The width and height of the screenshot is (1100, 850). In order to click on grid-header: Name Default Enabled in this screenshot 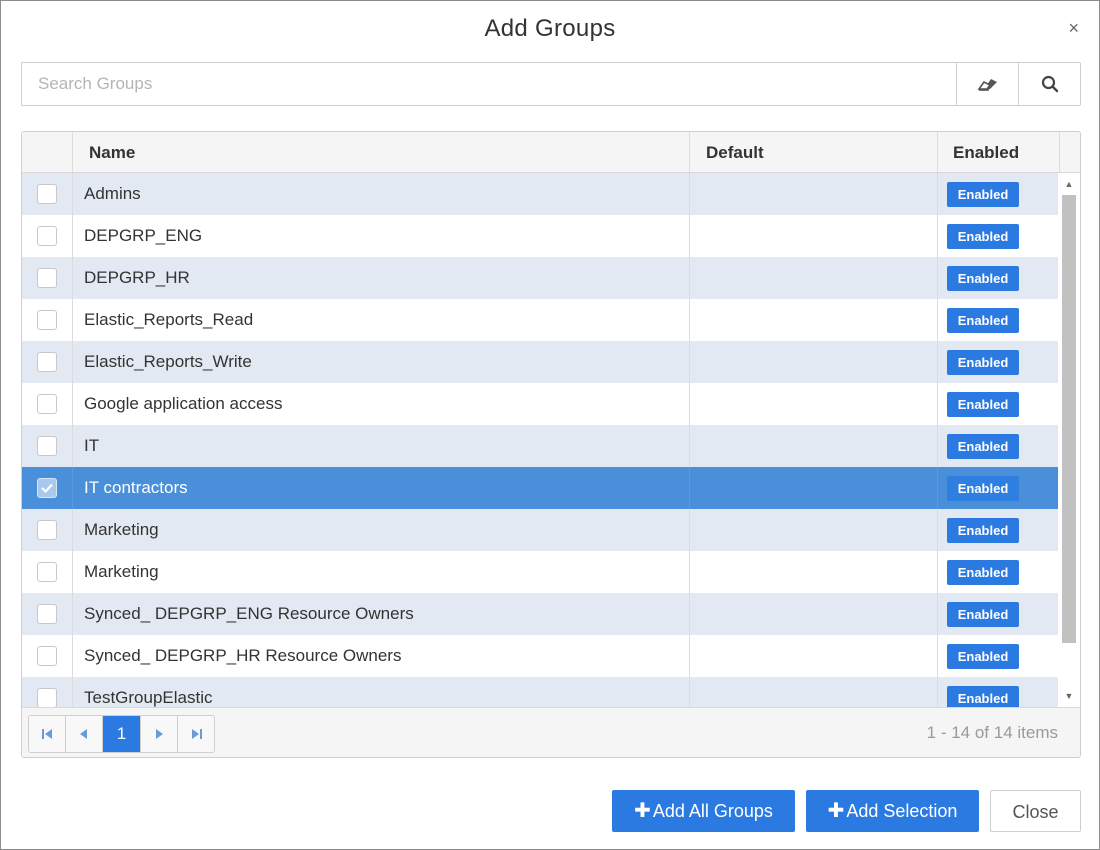, I will do `click(551, 152)`.